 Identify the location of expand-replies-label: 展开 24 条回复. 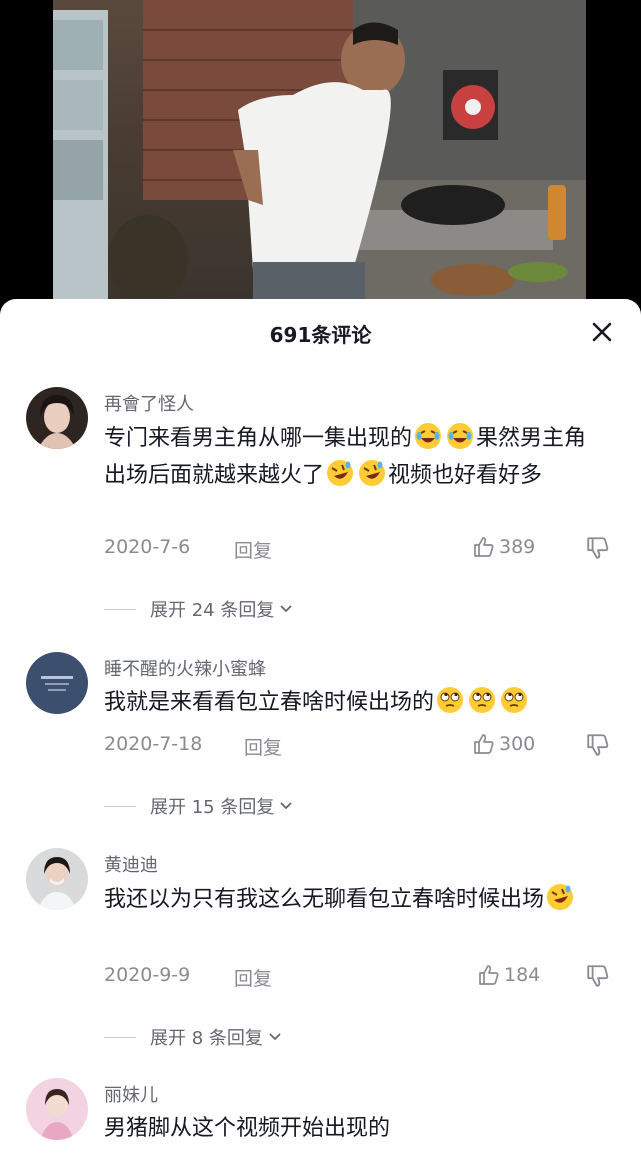
(212, 610).